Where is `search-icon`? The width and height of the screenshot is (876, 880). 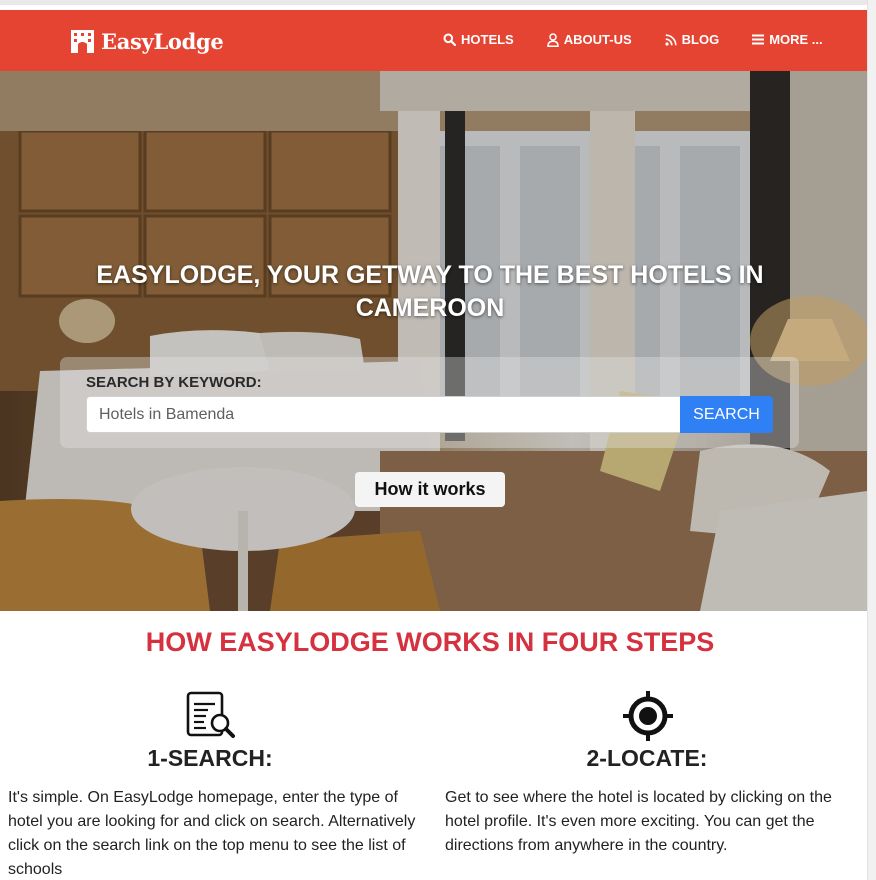 search-icon is located at coordinates (449, 39).